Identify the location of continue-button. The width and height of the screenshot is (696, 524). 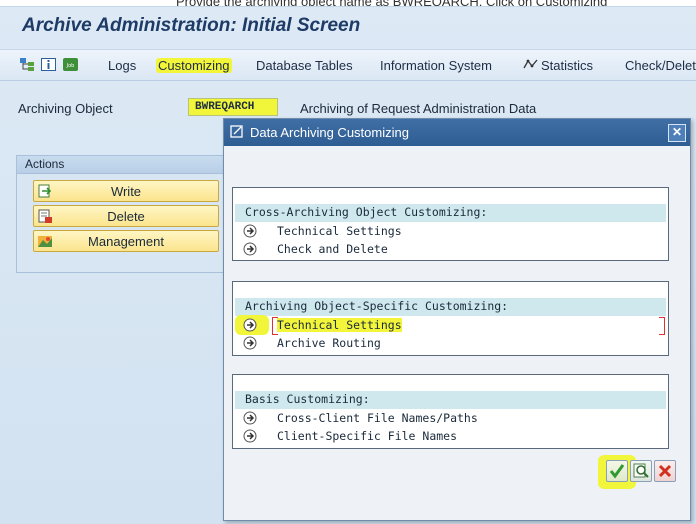
(617, 471).